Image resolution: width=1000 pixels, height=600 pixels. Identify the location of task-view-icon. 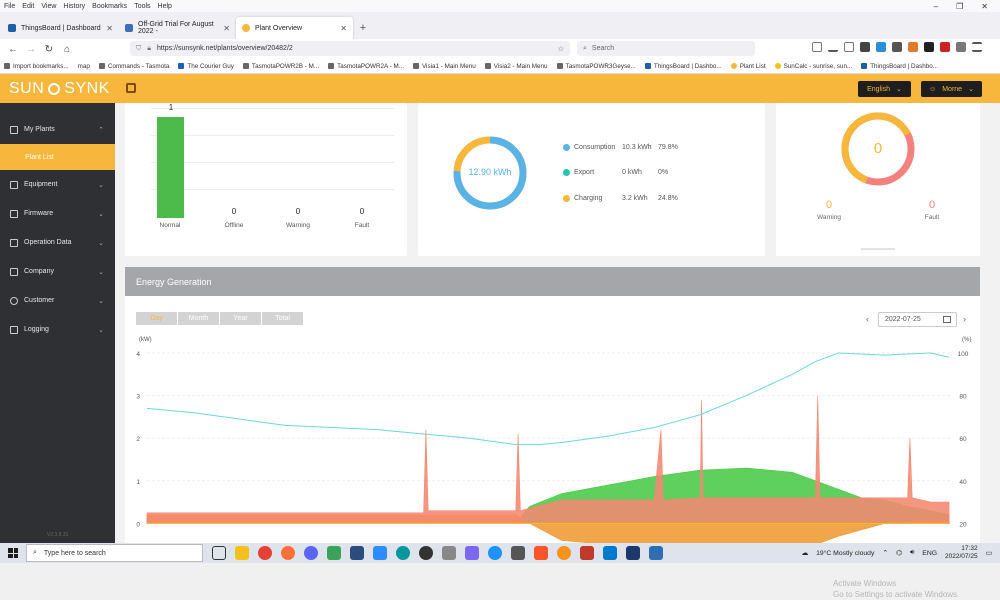
(219, 553).